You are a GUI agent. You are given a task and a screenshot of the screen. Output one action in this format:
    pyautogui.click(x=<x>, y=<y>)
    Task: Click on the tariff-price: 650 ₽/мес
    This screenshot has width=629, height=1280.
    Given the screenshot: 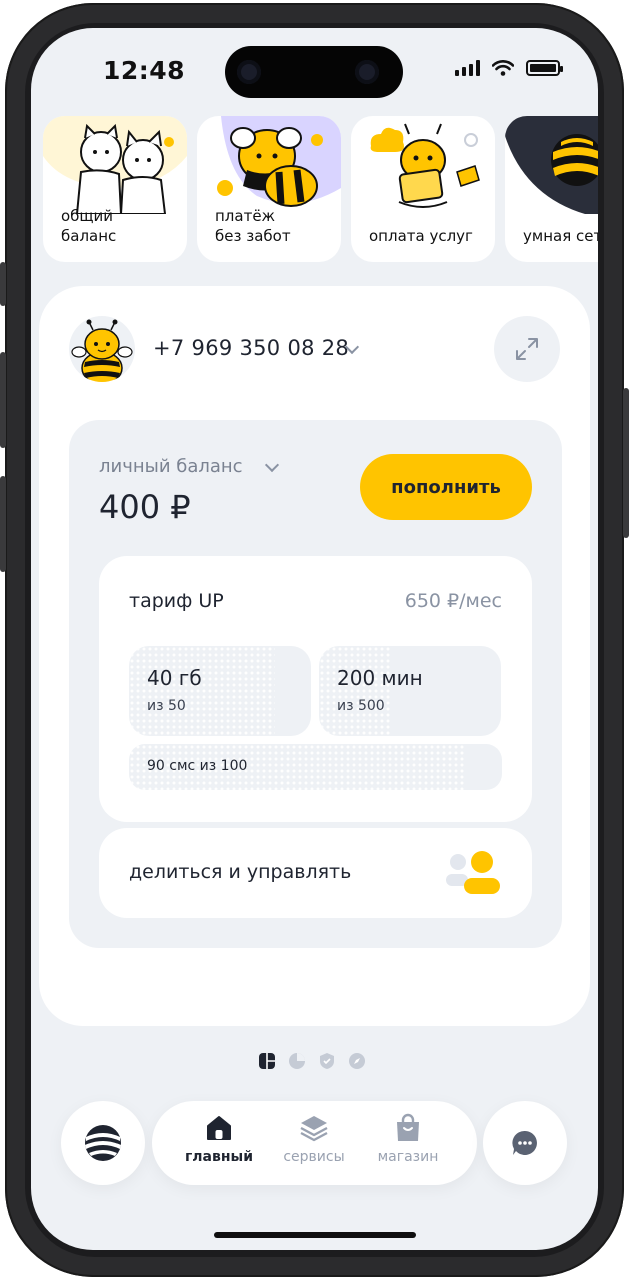 What is the action you would take?
    pyautogui.click(x=453, y=601)
    